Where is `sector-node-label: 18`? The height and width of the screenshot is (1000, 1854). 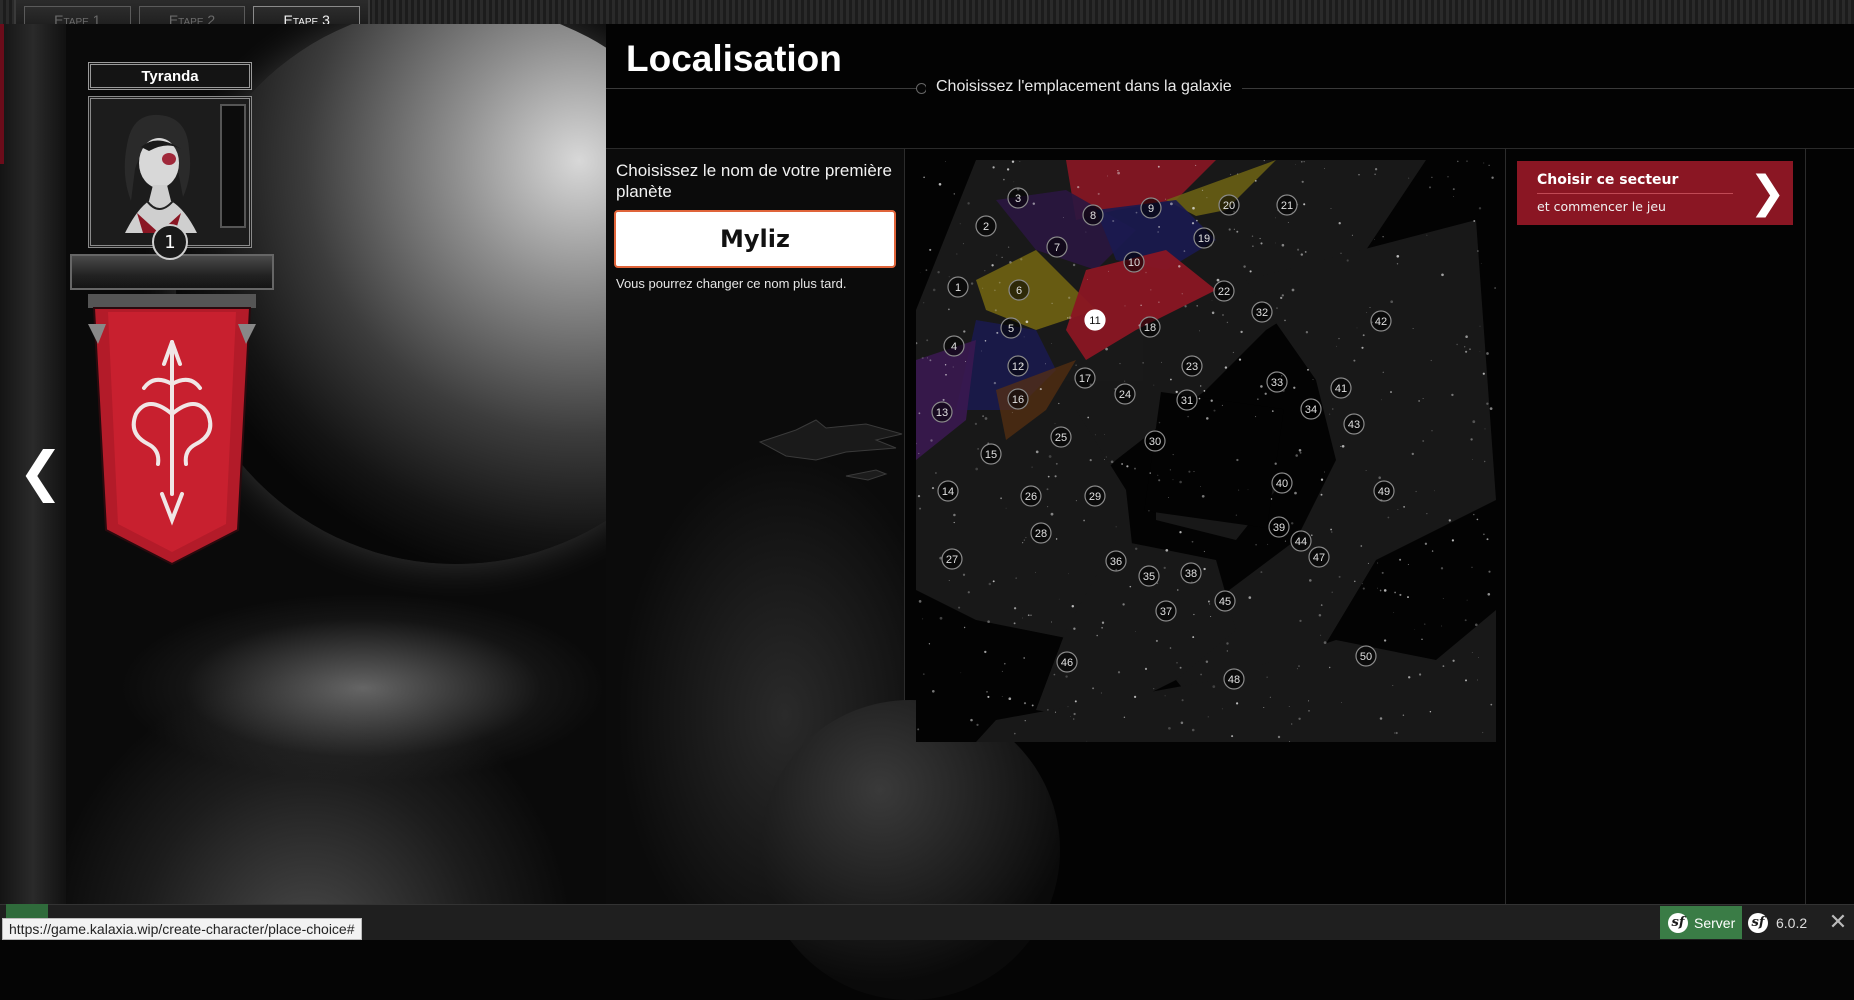 sector-node-label: 18 is located at coordinates (1150, 328).